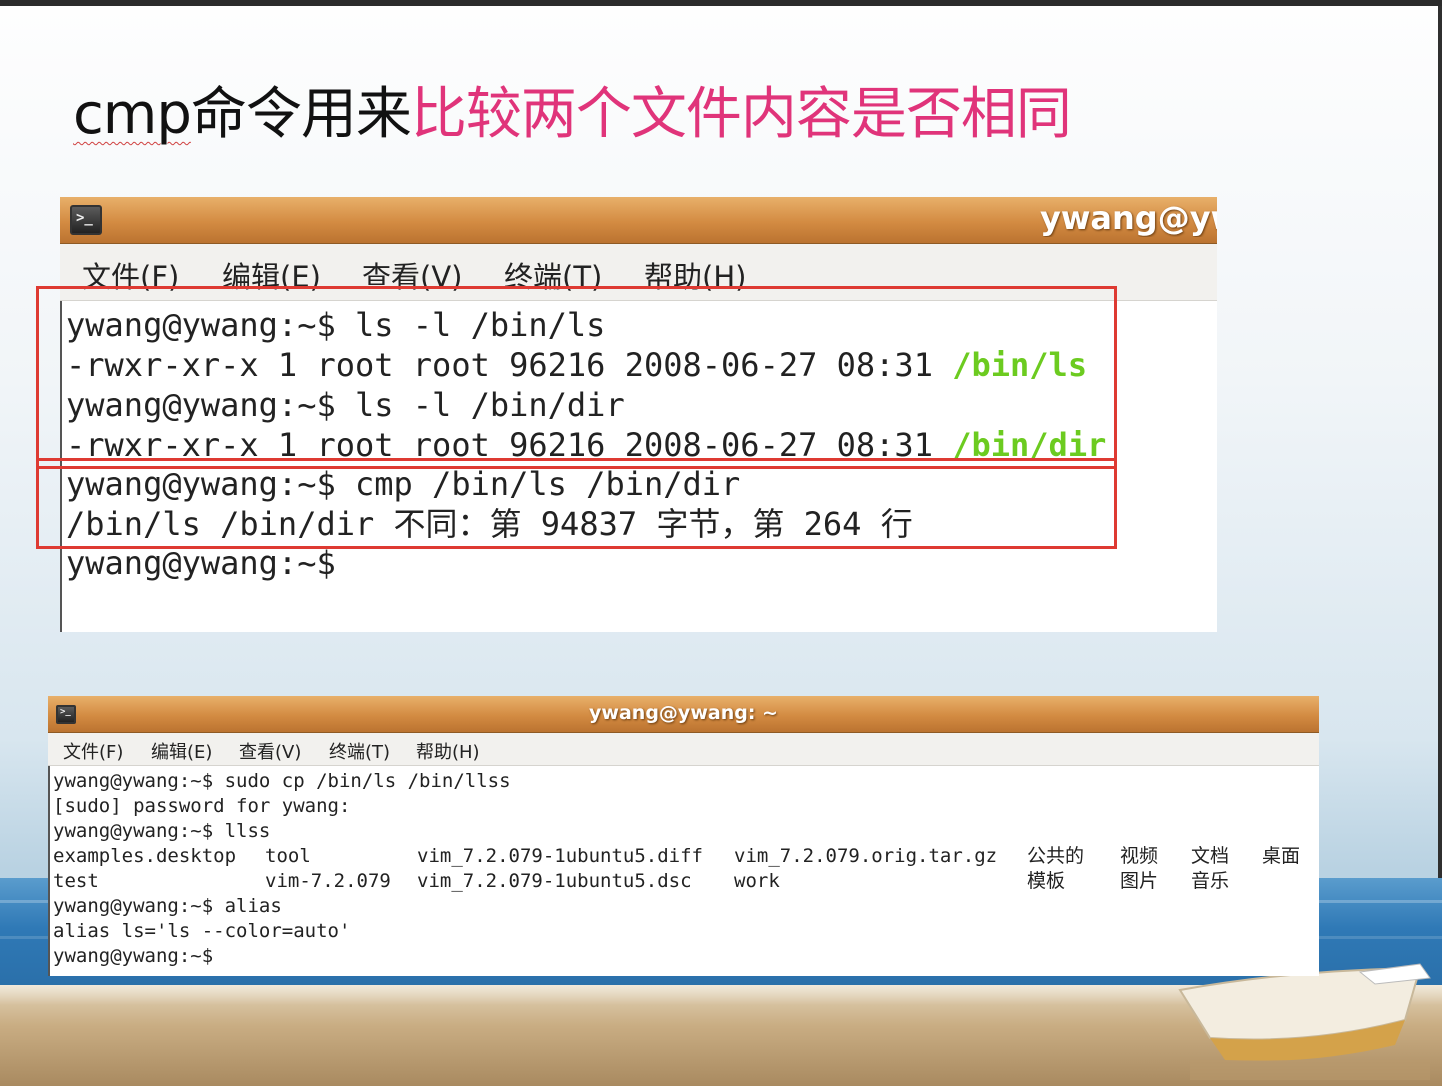 The width and height of the screenshot is (1442, 1086). Describe the element at coordinates (1056, 856) in the screenshot. I see `file-item: 公共的` at that location.